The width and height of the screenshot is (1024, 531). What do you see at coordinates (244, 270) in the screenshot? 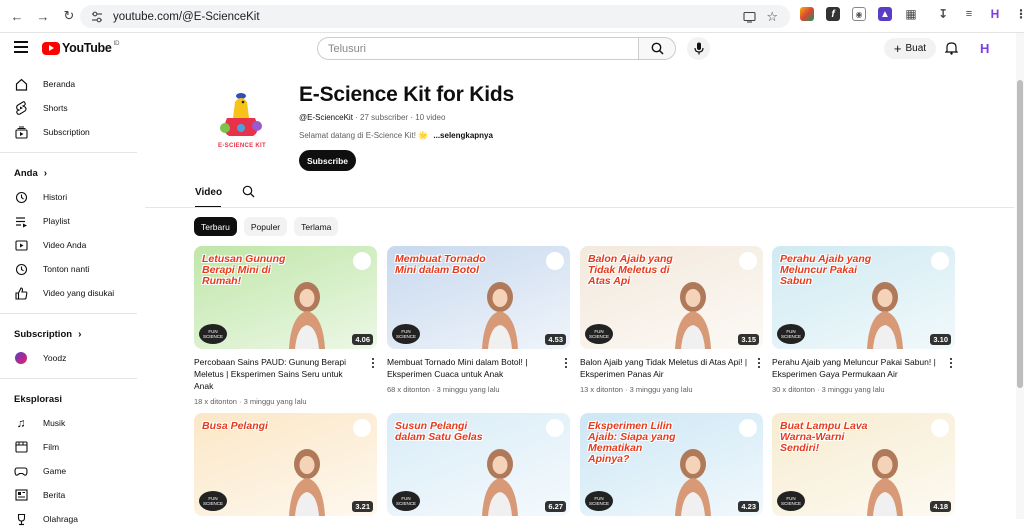
I see `thumbnail-caption: Letusan Gunung Berapi Mini di Rumah!` at bounding box center [244, 270].